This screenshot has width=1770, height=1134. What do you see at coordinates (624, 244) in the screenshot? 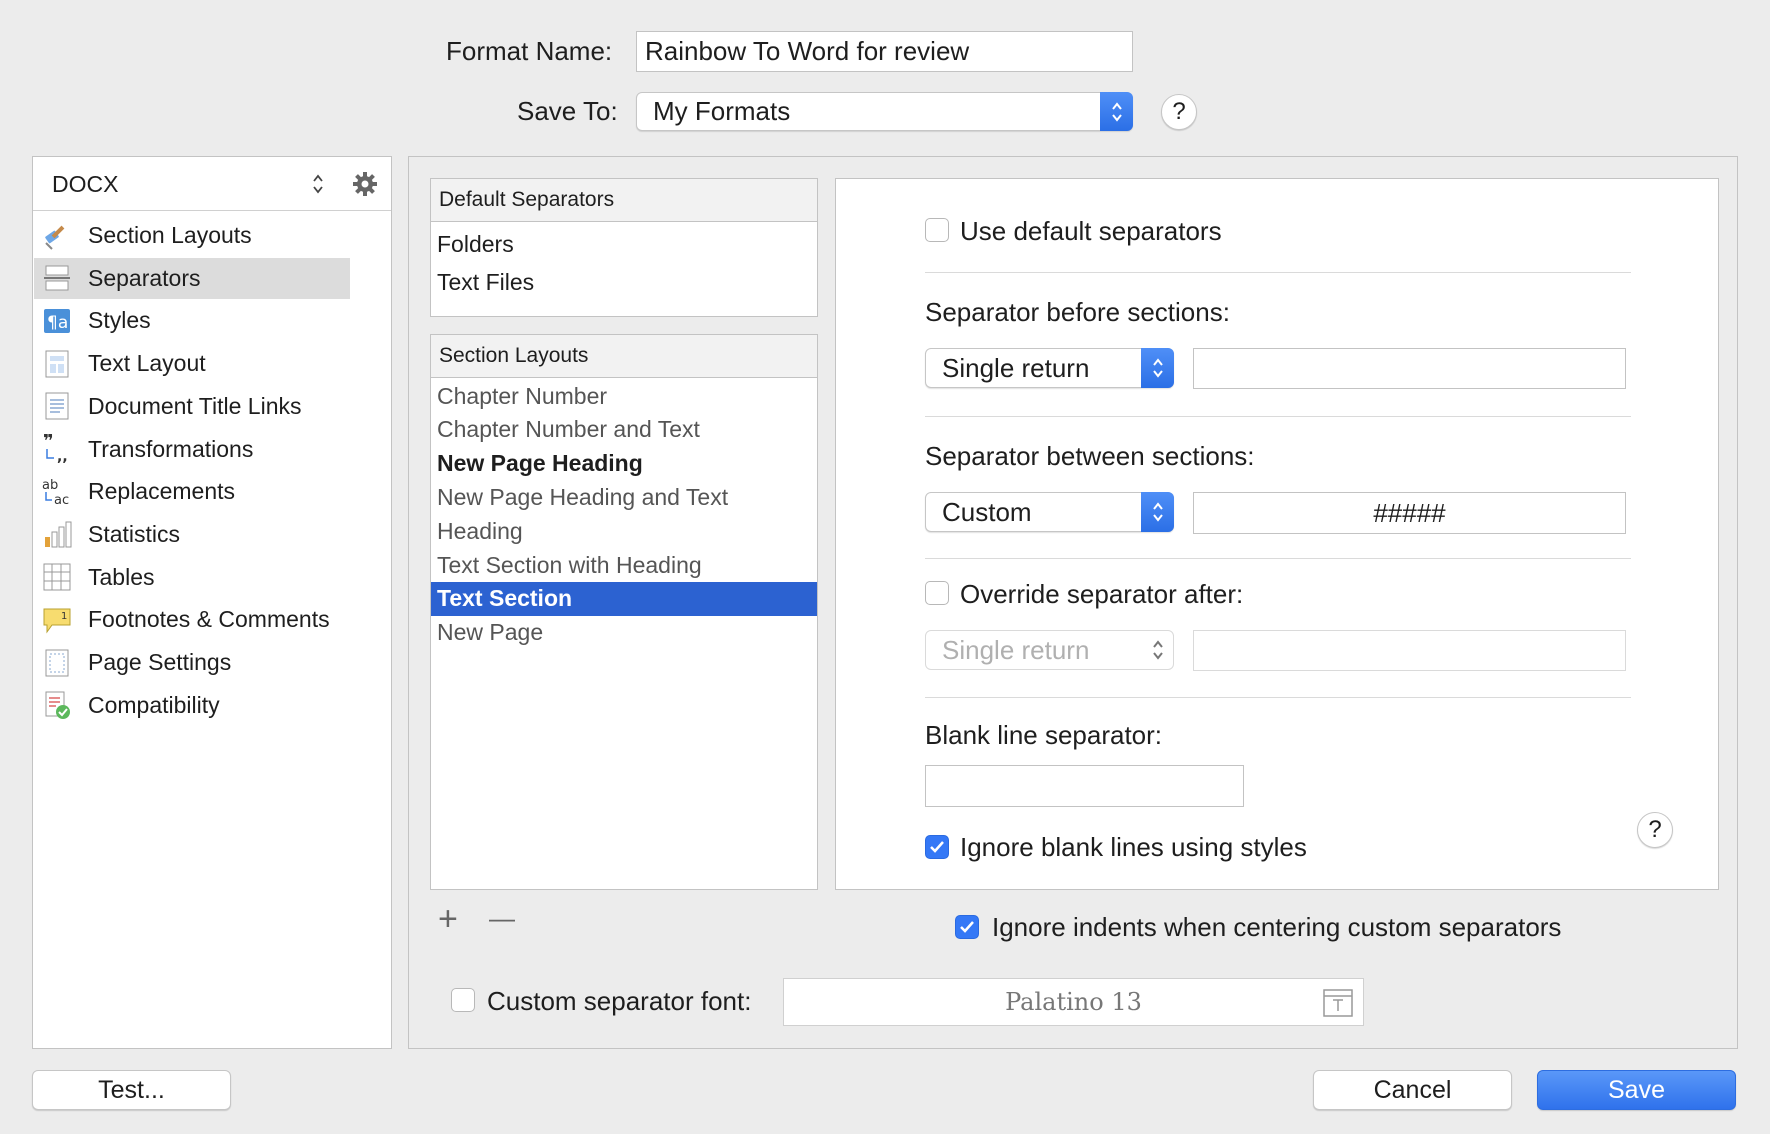
I see `list-item: Folders` at bounding box center [624, 244].